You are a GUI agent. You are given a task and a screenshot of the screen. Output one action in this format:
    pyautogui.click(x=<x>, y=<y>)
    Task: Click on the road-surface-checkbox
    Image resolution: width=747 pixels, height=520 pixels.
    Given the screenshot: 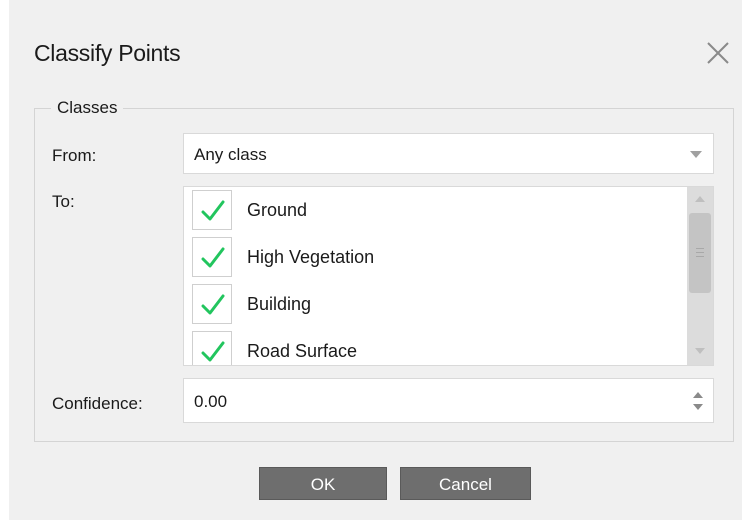 What is the action you would take?
    pyautogui.click(x=212, y=348)
    